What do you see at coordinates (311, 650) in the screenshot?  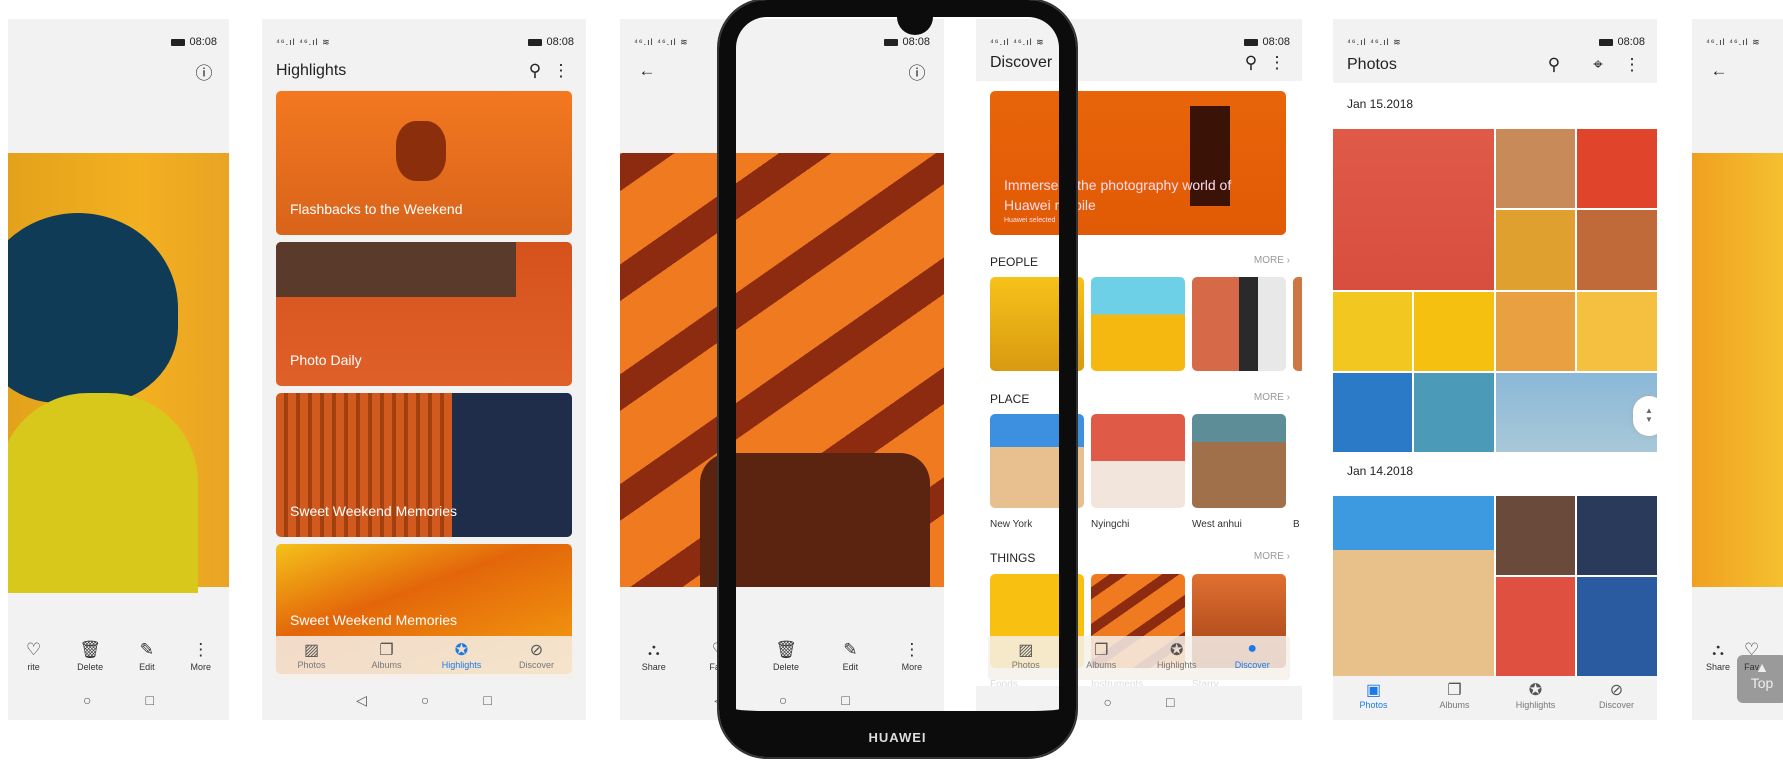 I see `photos-icon: ▨` at bounding box center [311, 650].